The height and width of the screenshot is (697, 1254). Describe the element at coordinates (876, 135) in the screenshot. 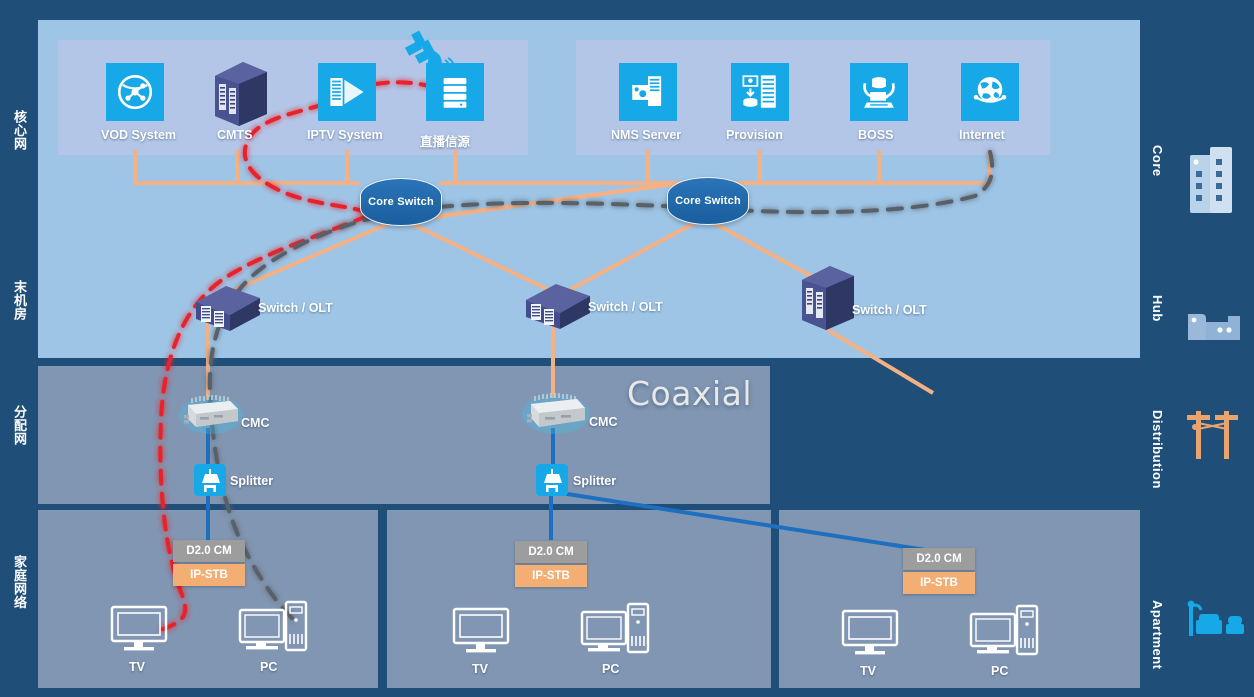

I see `node-label-boss: BOSS` at that location.